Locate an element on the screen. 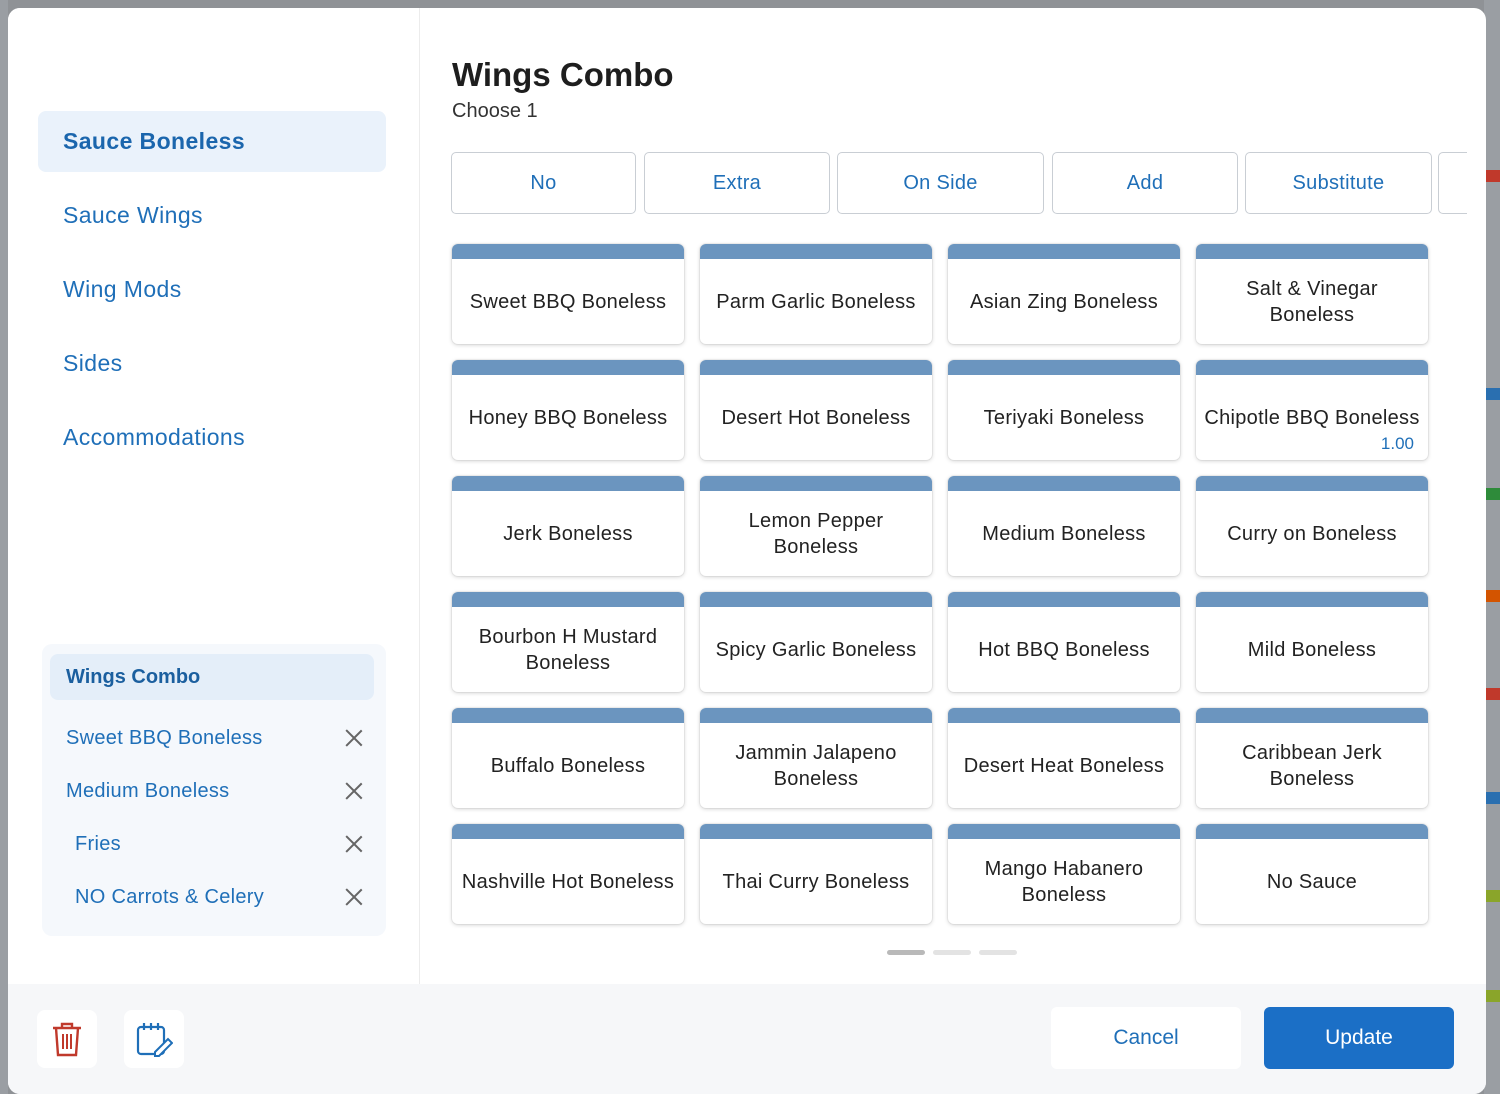 This screenshot has width=1500, height=1094. option-sweet-bbq-boneless: Sweet BBQ Boneless is located at coordinates (568, 294).